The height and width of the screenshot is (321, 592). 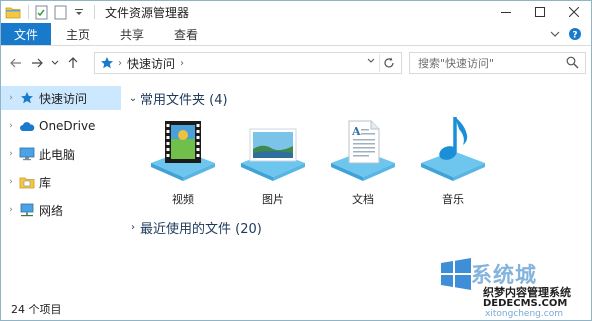 I want to click on address-row: › 快速访问 ›, so click(x=296, y=63).